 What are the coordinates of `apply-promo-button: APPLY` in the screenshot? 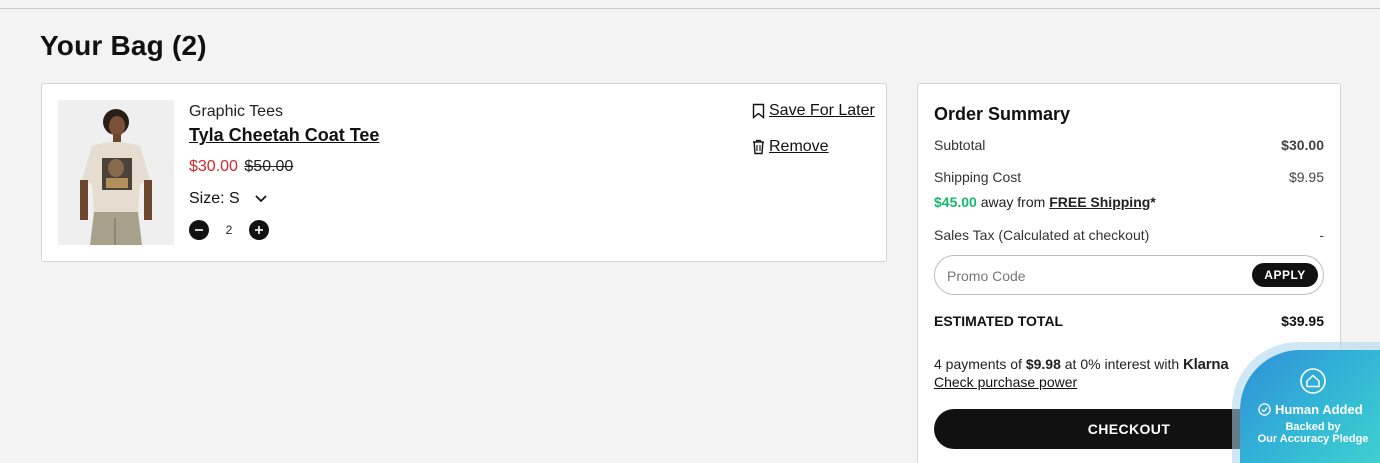 It's located at (1285, 275).